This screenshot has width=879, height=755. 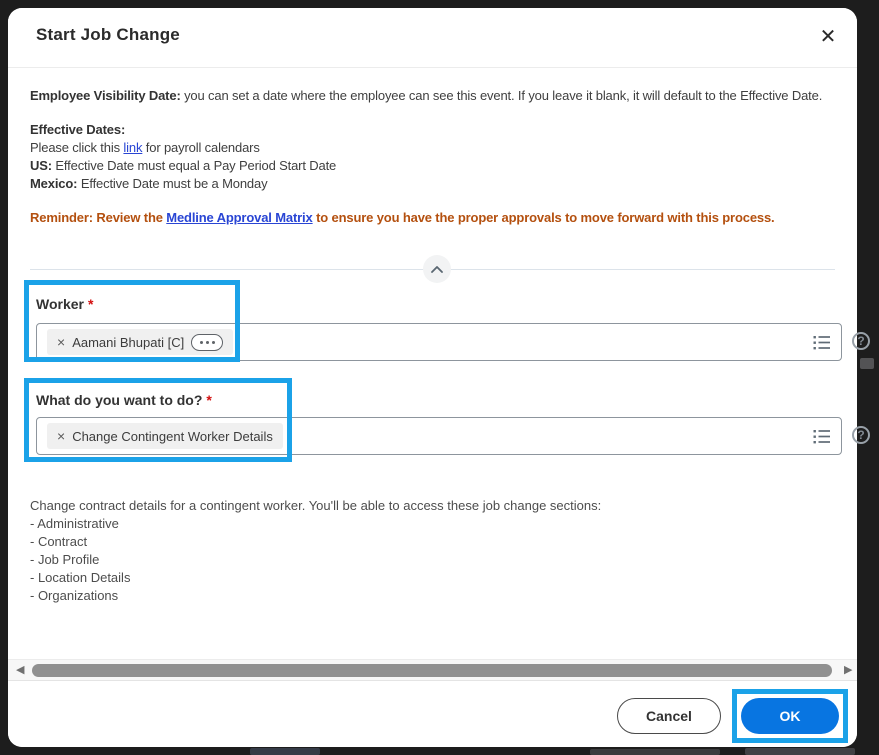 What do you see at coordinates (128, 342) in the screenshot?
I see `worker-tag-label: Aamani Bhupati [C]` at bounding box center [128, 342].